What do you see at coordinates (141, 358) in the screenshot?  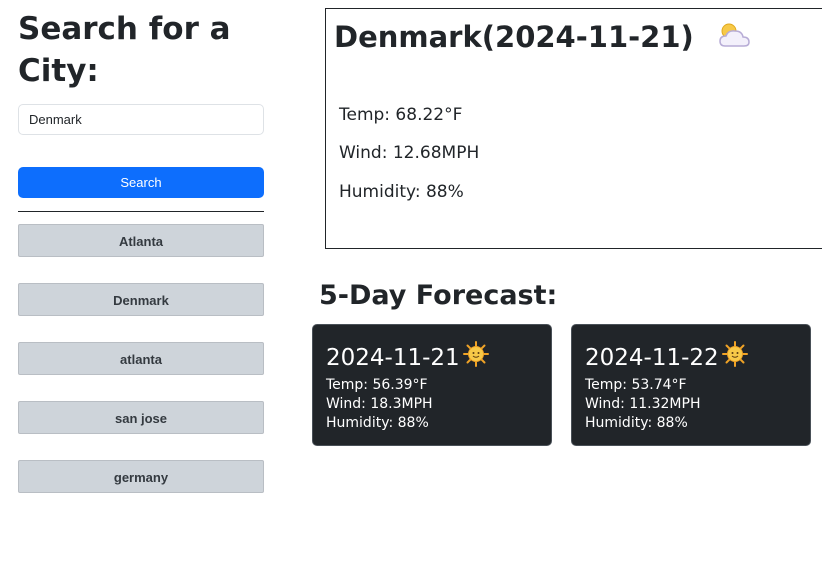 I see `history-button-atlanta-lower: atlanta` at bounding box center [141, 358].